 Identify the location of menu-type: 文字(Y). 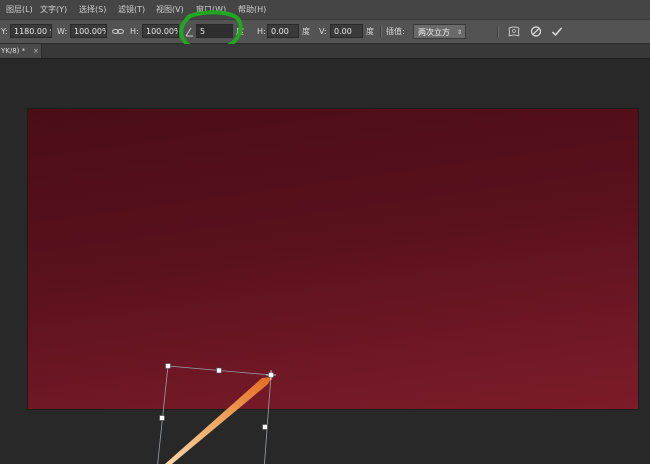
(53, 9).